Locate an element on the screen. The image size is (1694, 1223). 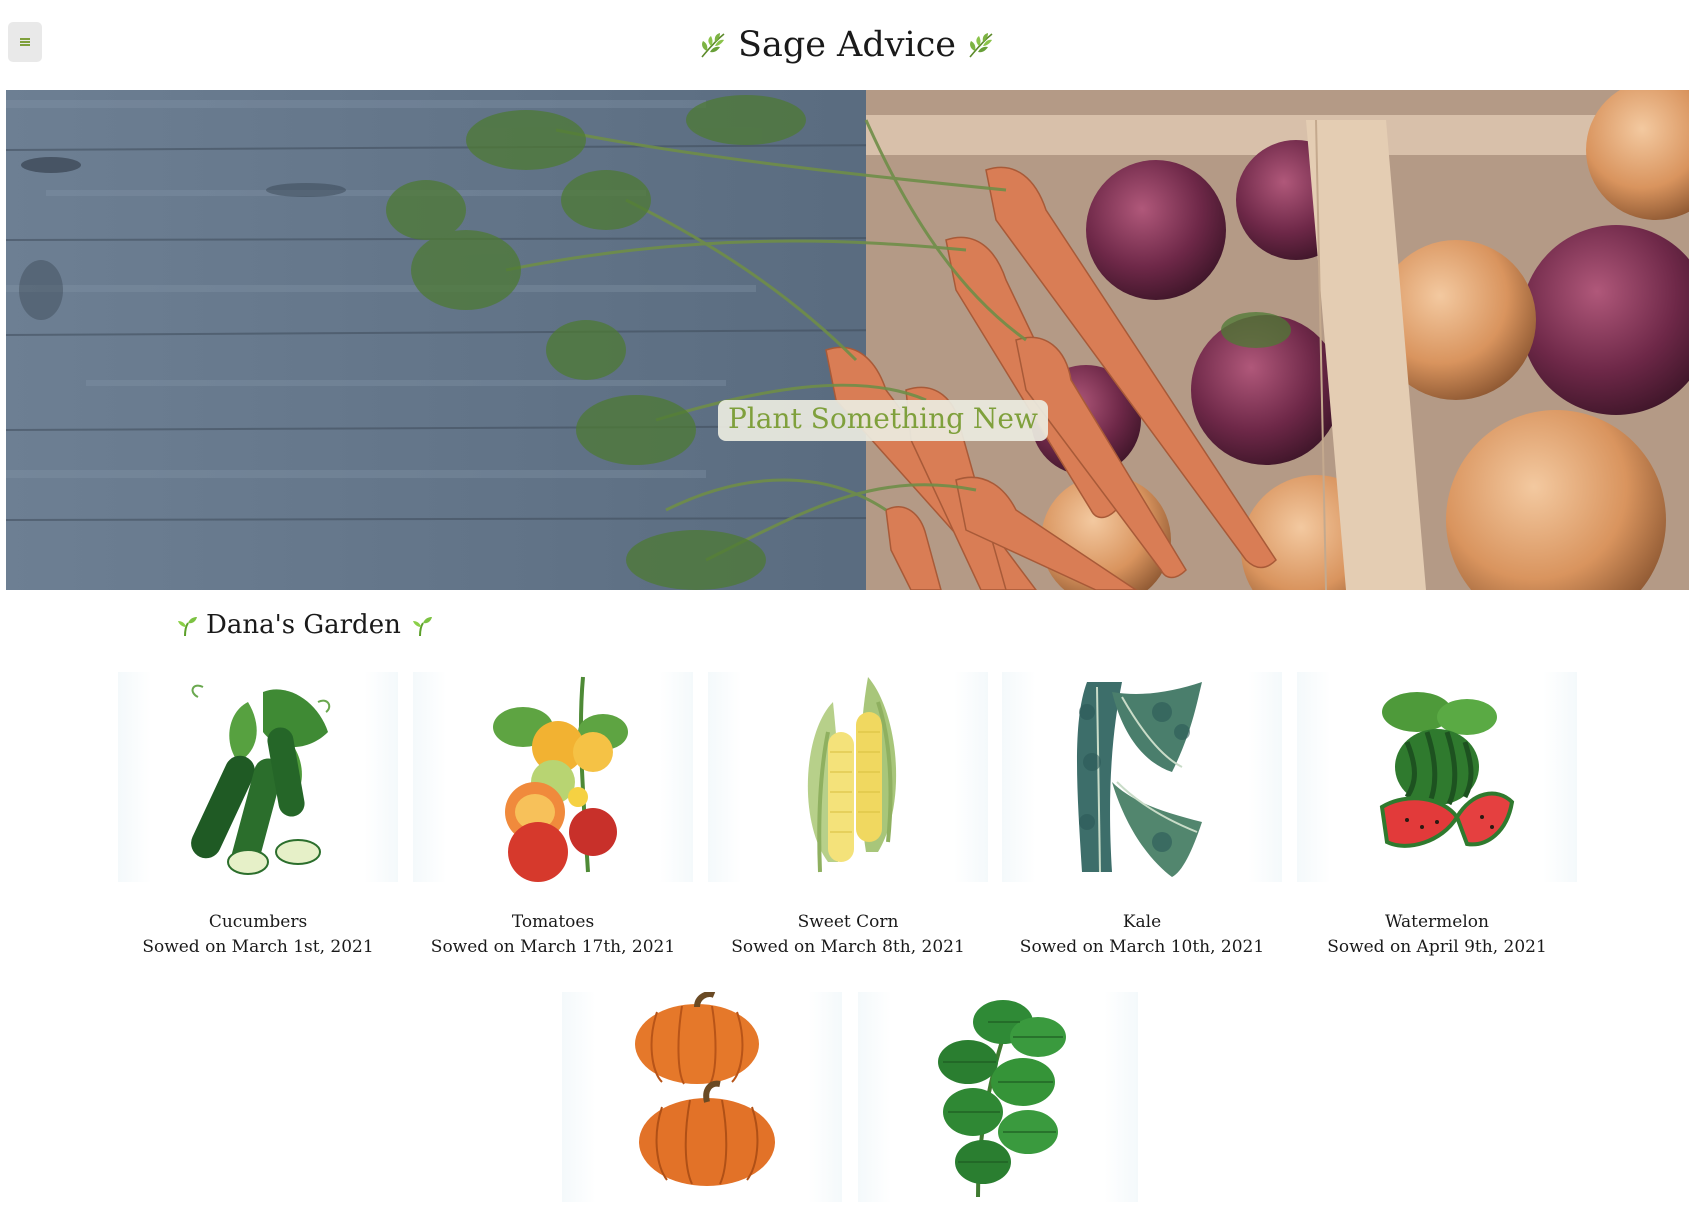
plant-name: Tomatoes is located at coordinates (553, 922).